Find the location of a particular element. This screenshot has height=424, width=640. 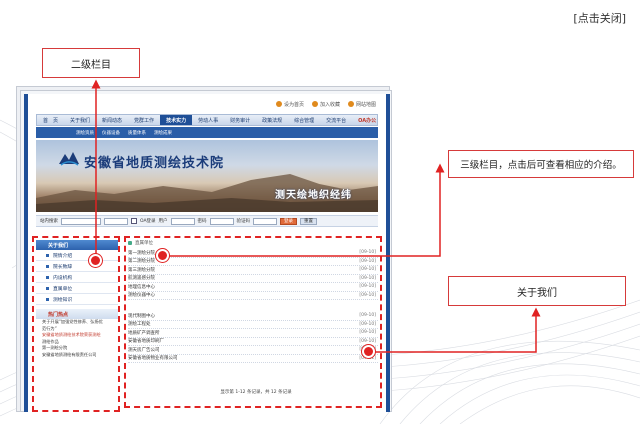

nav-item-admin: 综合管理 is located at coordinates (304, 120).